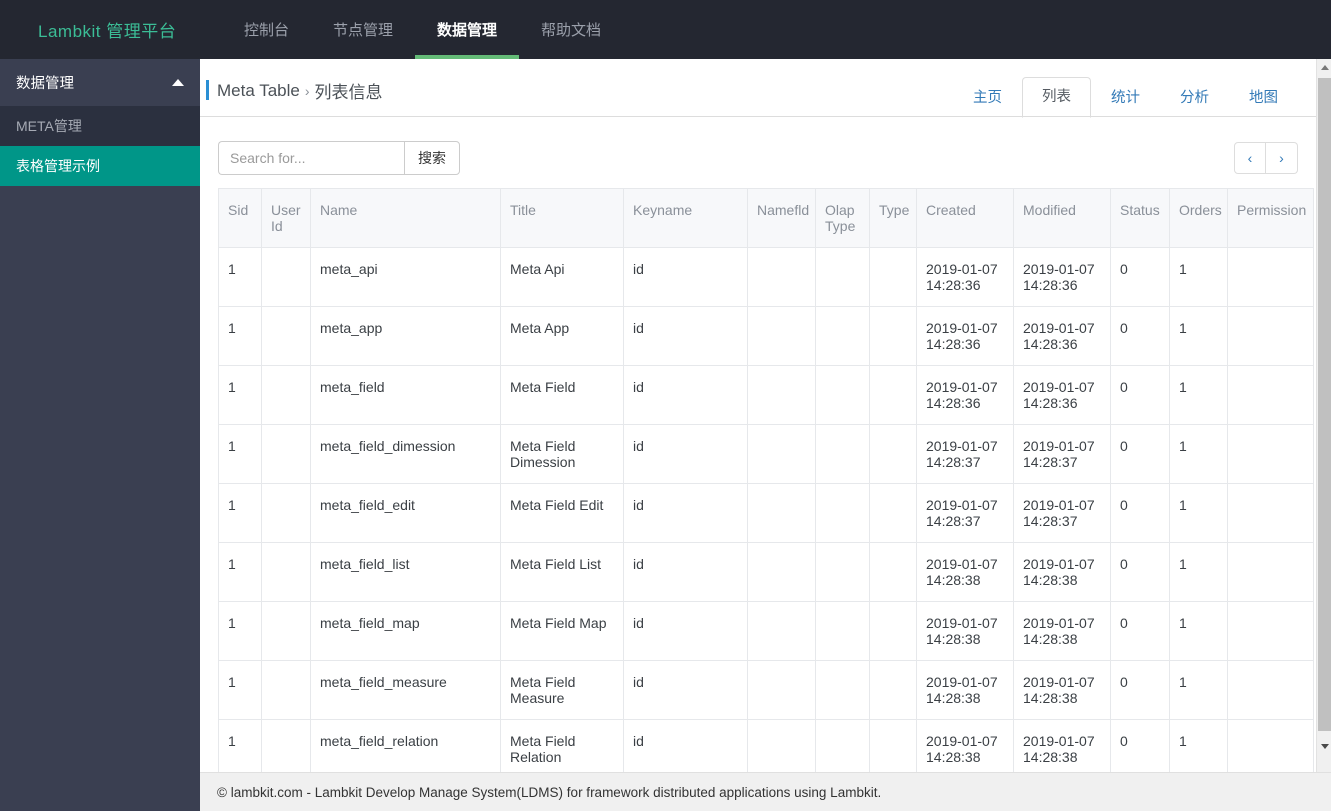  What do you see at coordinates (1198, 218) in the screenshot?
I see `column-header-orders: Orders` at bounding box center [1198, 218].